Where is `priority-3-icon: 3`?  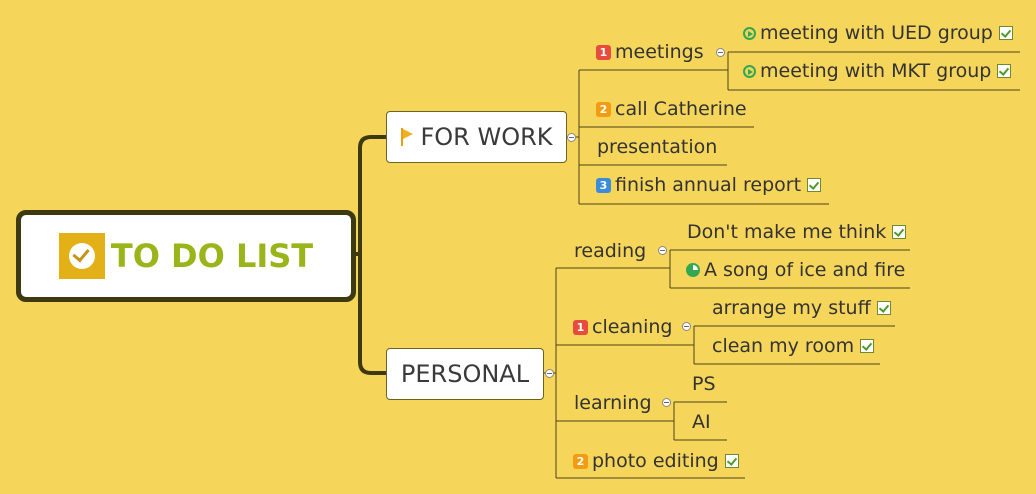 priority-3-icon: 3 is located at coordinates (603, 185).